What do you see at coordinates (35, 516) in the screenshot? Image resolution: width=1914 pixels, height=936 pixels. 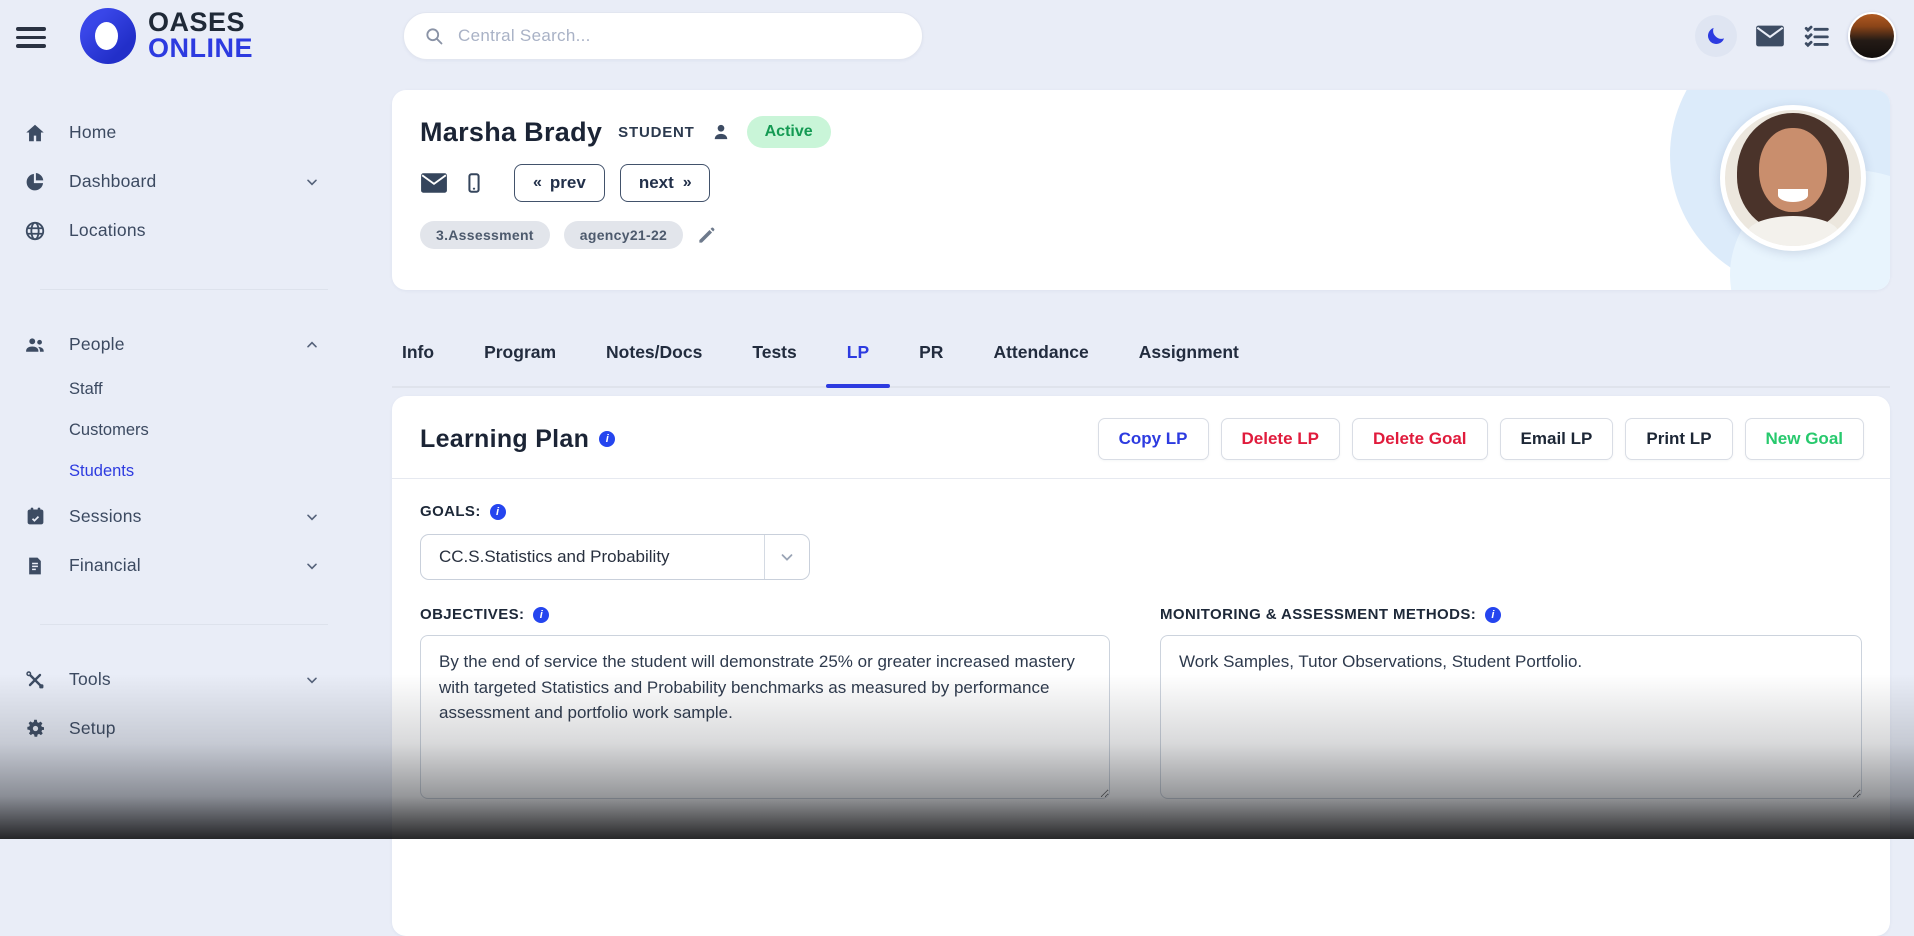 I see `calendar-check-icon` at bounding box center [35, 516].